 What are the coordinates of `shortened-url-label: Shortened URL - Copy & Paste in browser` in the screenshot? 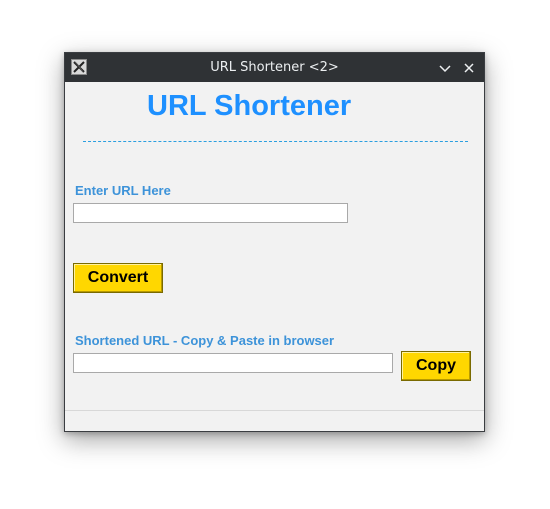 It's located at (205, 340).